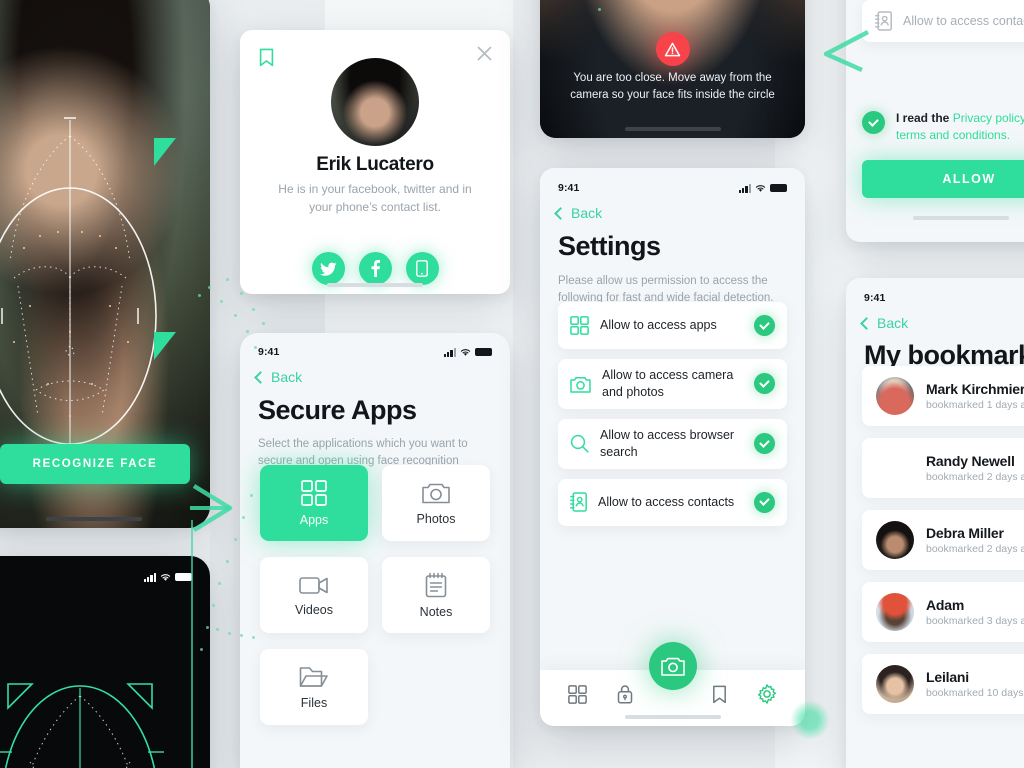 The height and width of the screenshot is (768, 1024). I want to click on tab-settings, so click(767, 694).